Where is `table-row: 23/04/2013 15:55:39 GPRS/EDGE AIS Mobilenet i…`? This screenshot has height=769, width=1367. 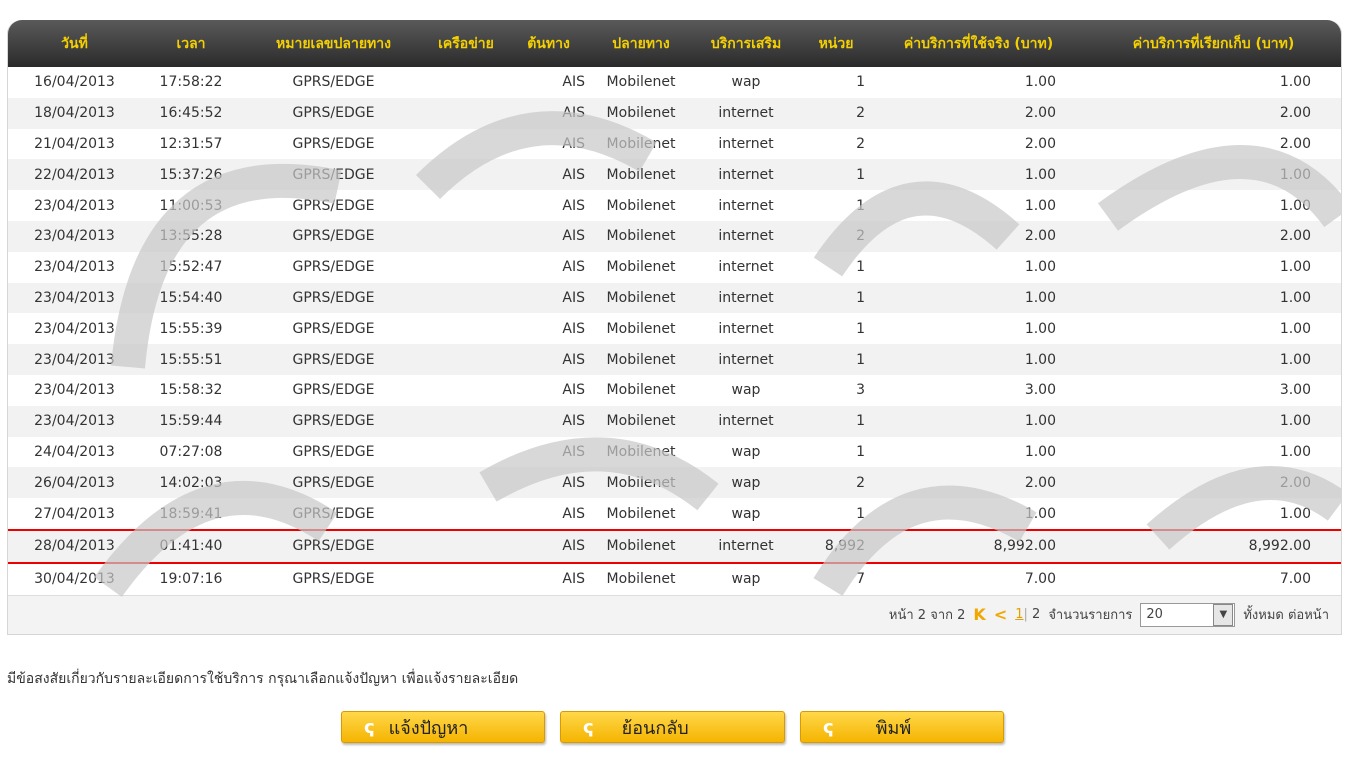 table-row: 23/04/2013 15:55:39 GPRS/EDGE AIS Mobilenet i… is located at coordinates (674, 328).